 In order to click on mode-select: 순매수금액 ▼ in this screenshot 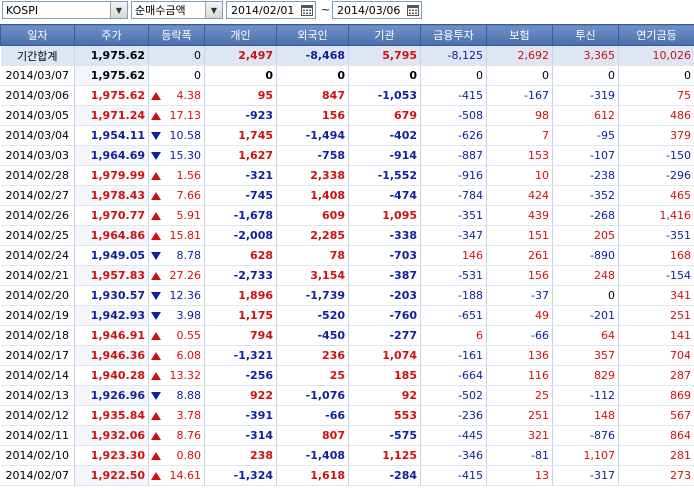, I will do `click(177, 10)`.